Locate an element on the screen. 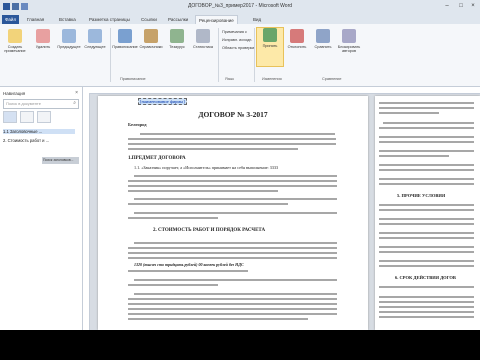 The height and width of the screenshot is (360, 480). group-label-proofing: Правописание is located at coordinates (133, 79).